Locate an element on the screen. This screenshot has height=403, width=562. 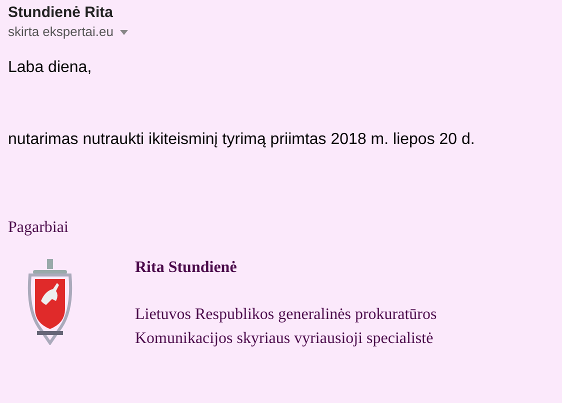
signature-line: Komunikacijos skyriaus vyriausioji specialistė is located at coordinates (284, 339).